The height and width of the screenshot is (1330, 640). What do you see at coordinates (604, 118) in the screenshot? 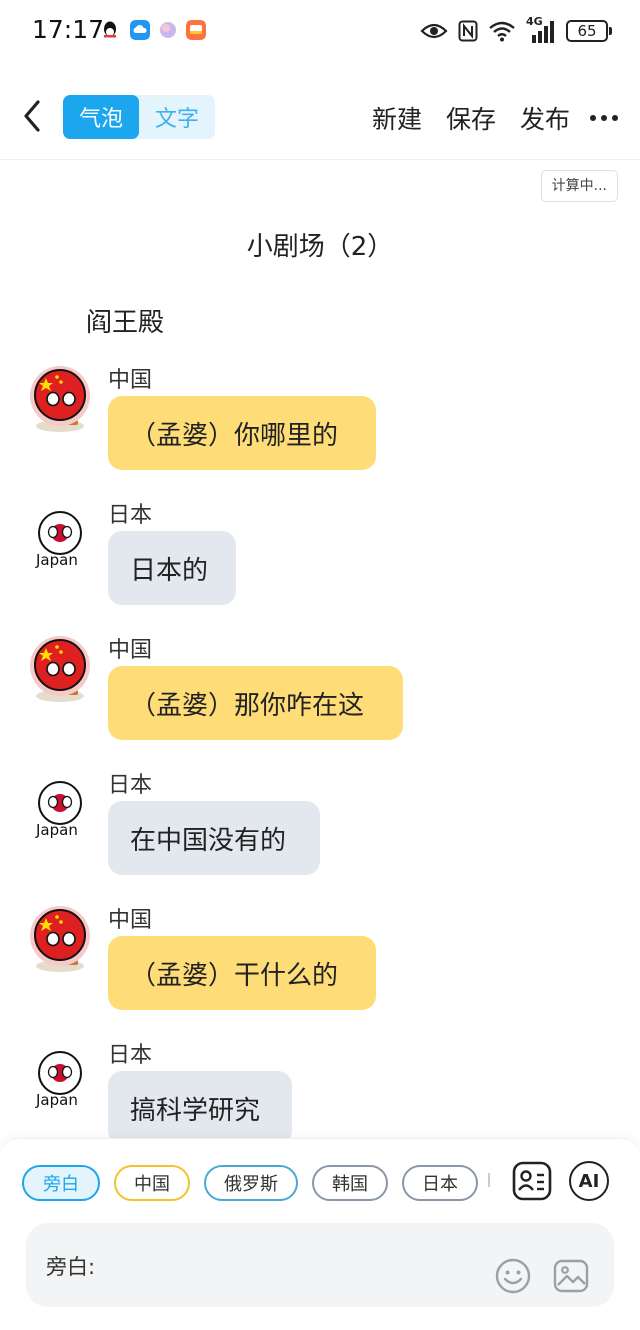
I see `more-icon` at bounding box center [604, 118].